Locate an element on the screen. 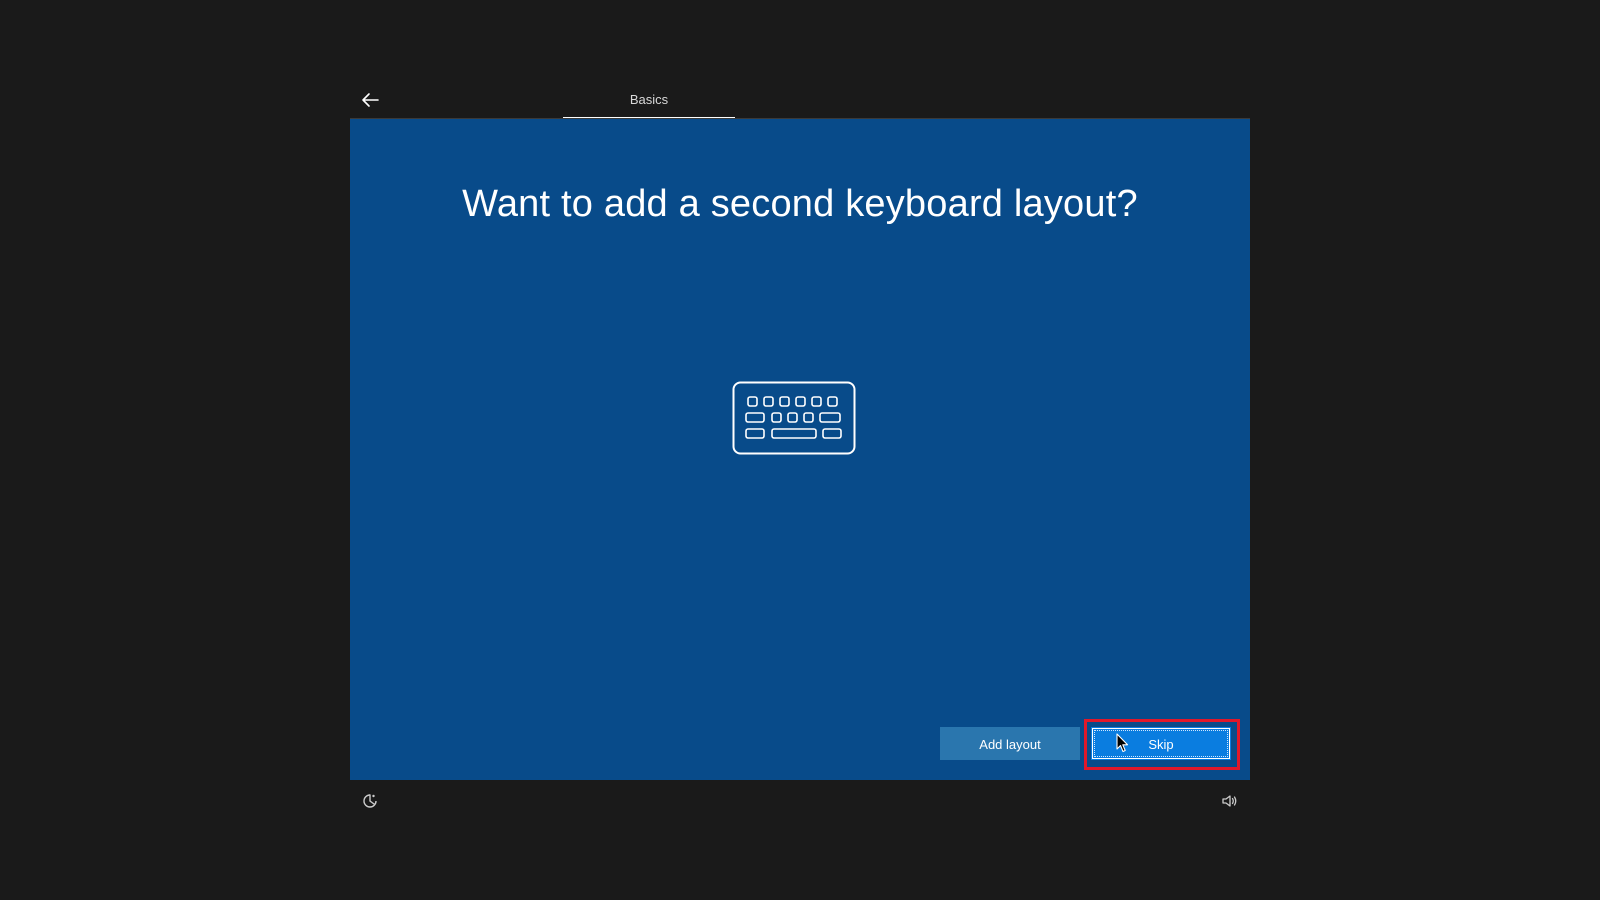  tab-basics: Basics is located at coordinates (649, 99).